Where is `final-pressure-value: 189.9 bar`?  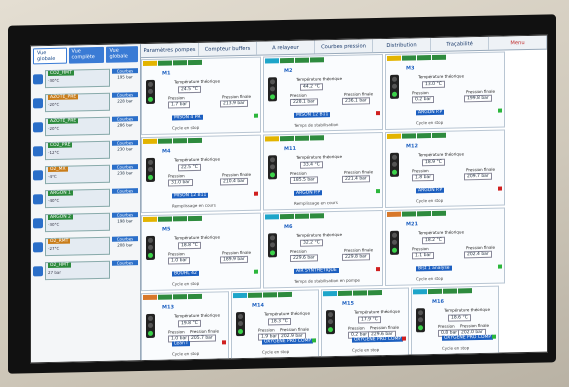 final-pressure-value: 189.9 bar is located at coordinates (234, 259).